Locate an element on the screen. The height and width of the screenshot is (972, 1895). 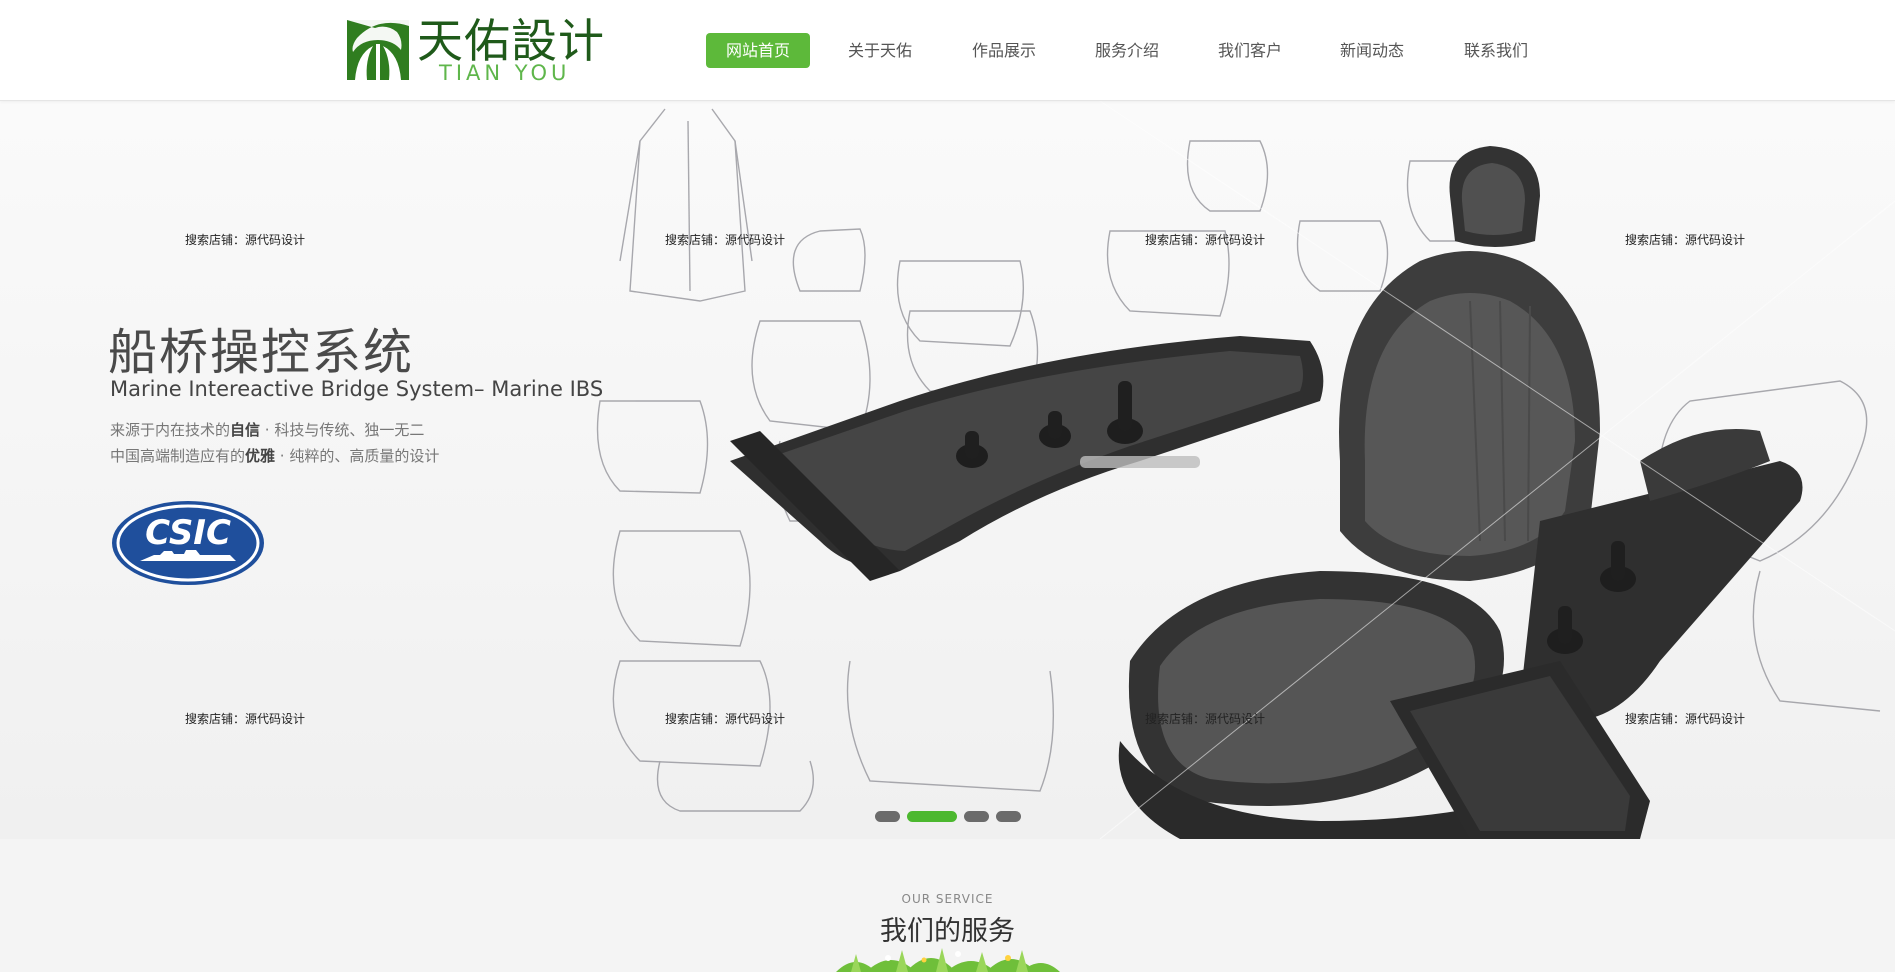
banner-tagline-1: 来源于内在技术的自信 · 科技与传统、独一无二 is located at coordinates (267, 429).